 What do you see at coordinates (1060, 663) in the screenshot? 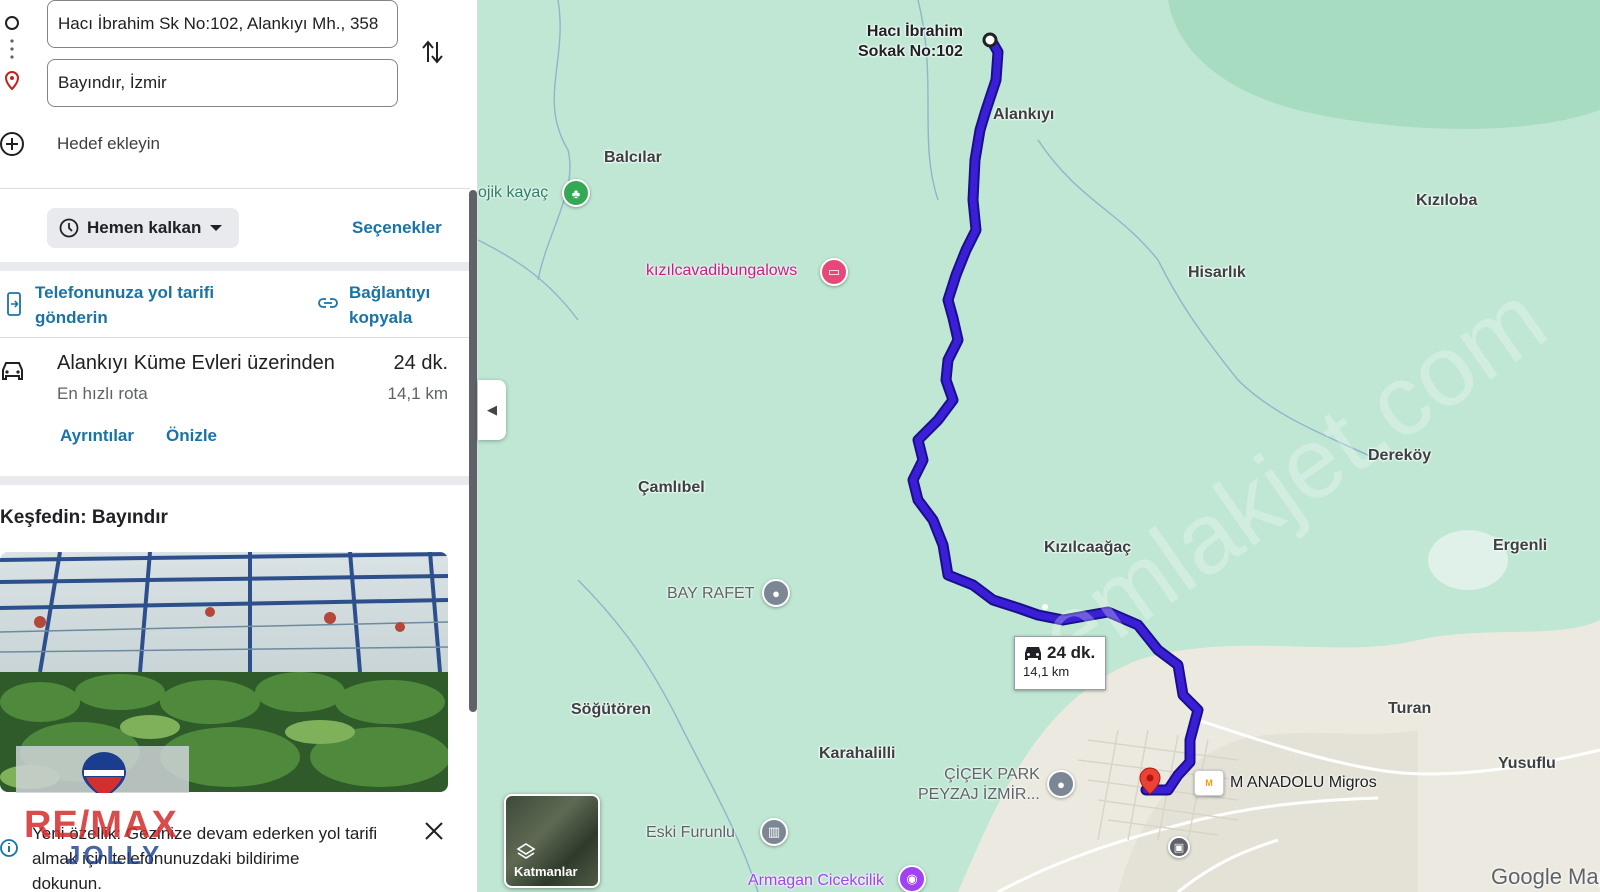
I see `route-eta-callout: 24 dk. 14,1 km` at bounding box center [1060, 663].